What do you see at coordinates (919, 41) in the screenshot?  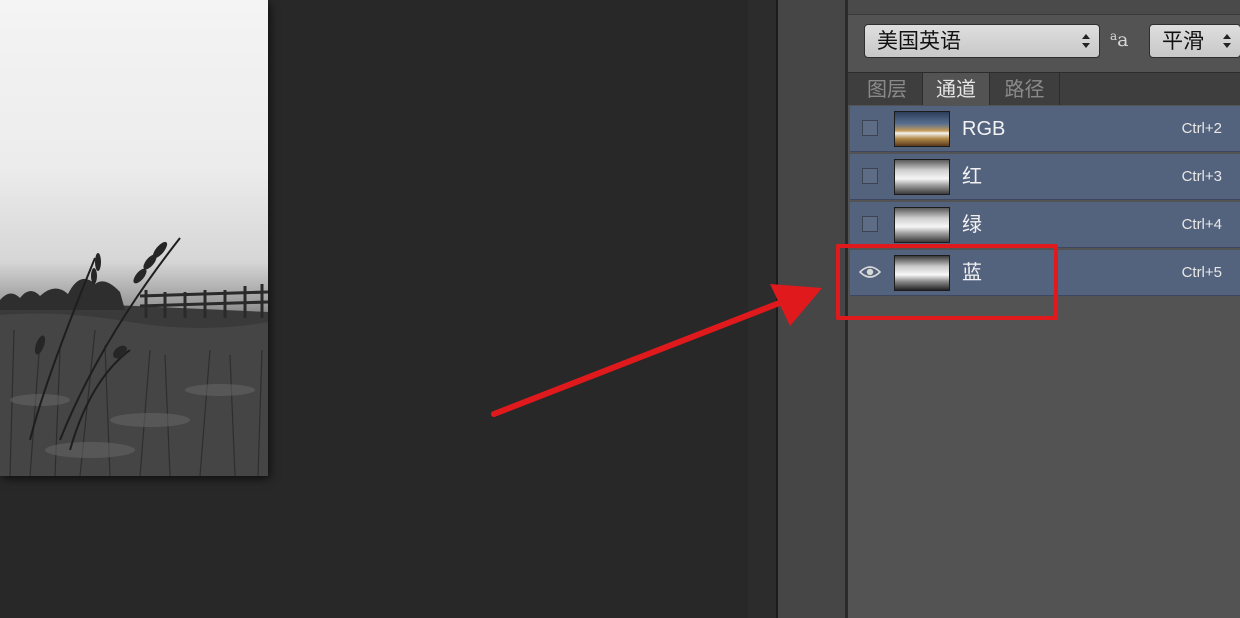 I see `language-select-value: 美国英语` at bounding box center [919, 41].